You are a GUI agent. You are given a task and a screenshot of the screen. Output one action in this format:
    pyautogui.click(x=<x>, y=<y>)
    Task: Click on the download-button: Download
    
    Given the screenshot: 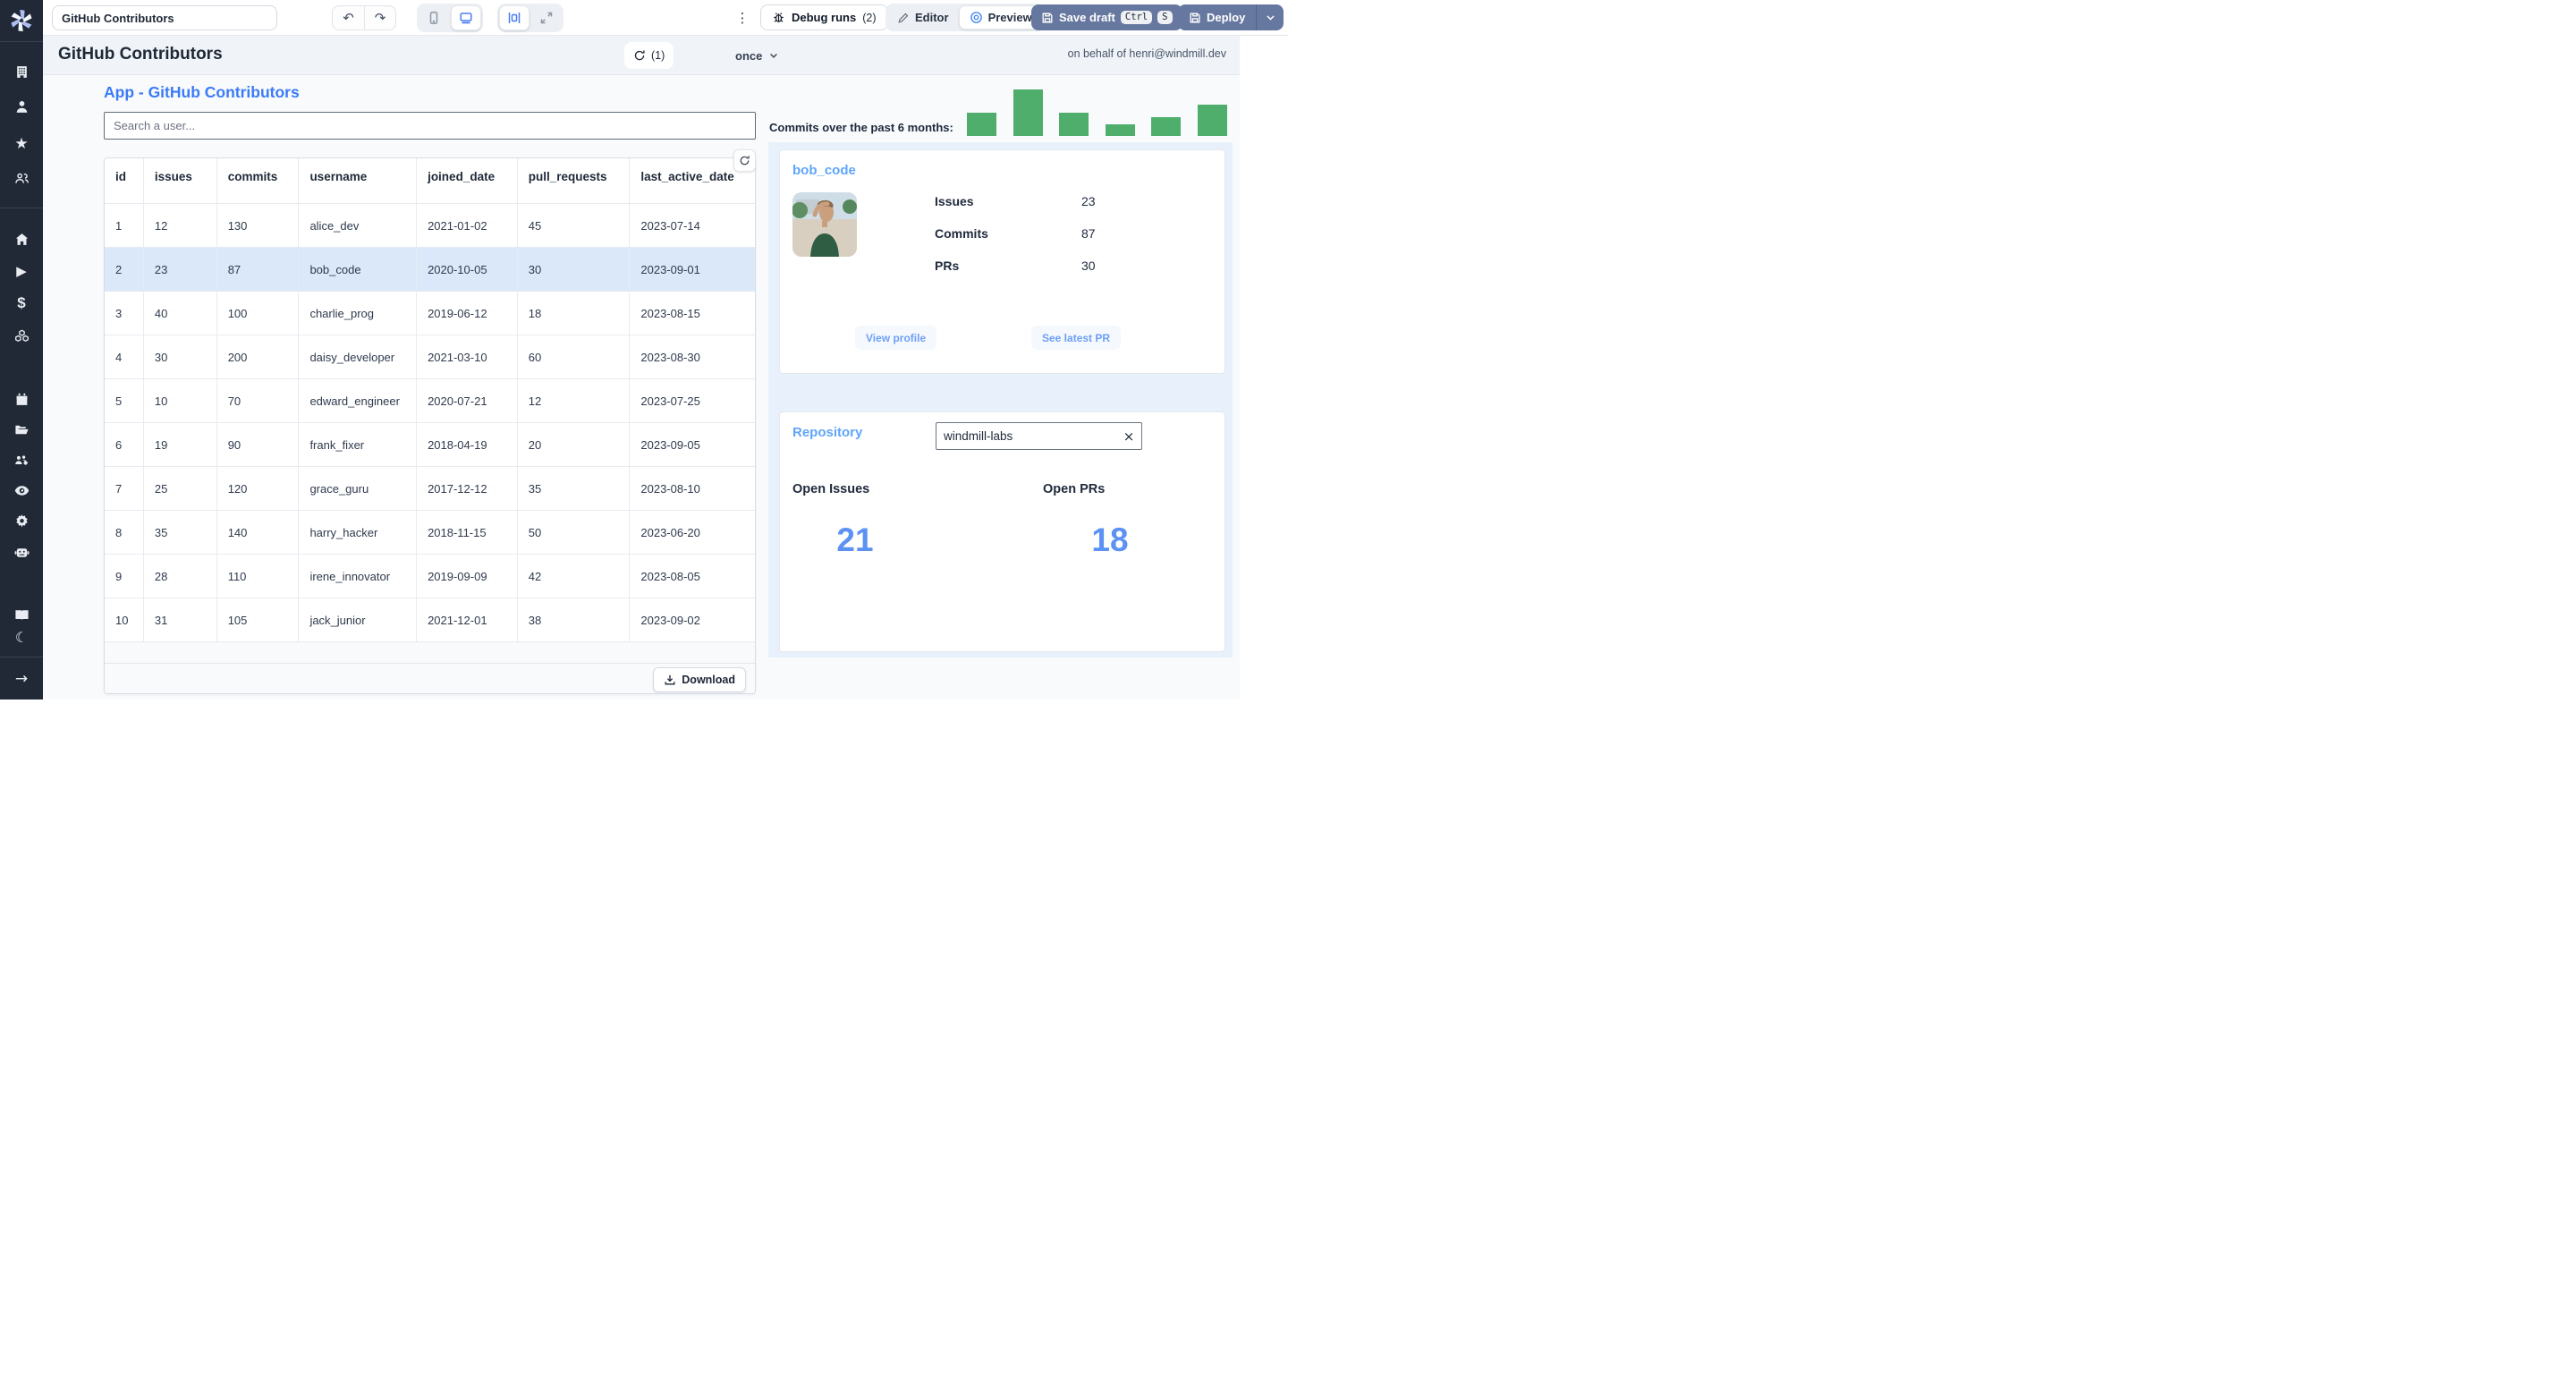 What is the action you would take?
    pyautogui.click(x=699, y=679)
    